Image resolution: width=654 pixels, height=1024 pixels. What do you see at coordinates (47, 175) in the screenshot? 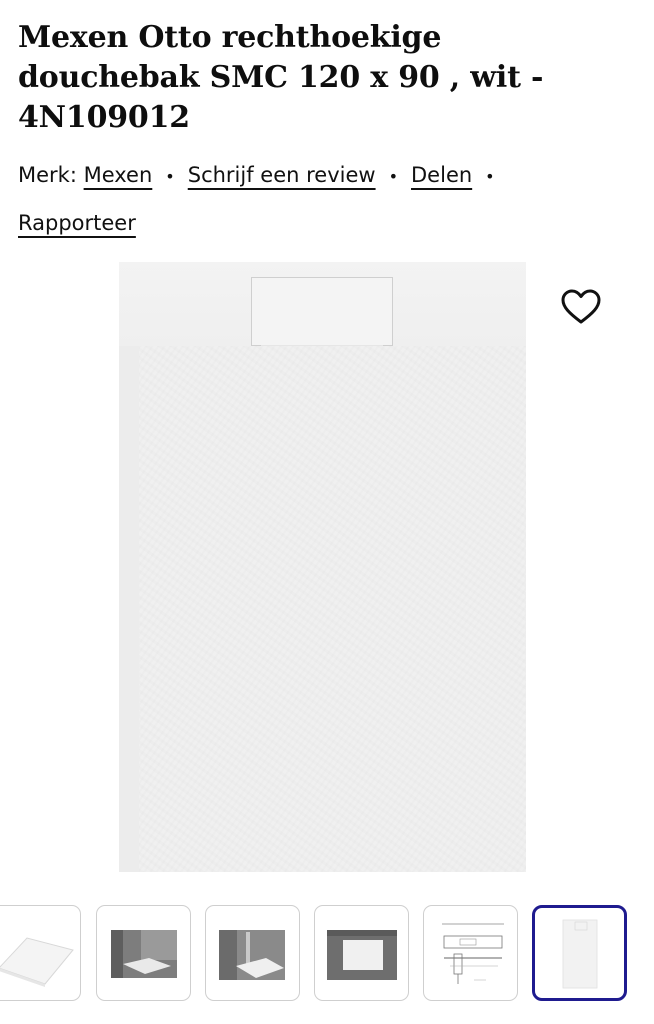
I see `brand-label: Merk:` at bounding box center [47, 175].